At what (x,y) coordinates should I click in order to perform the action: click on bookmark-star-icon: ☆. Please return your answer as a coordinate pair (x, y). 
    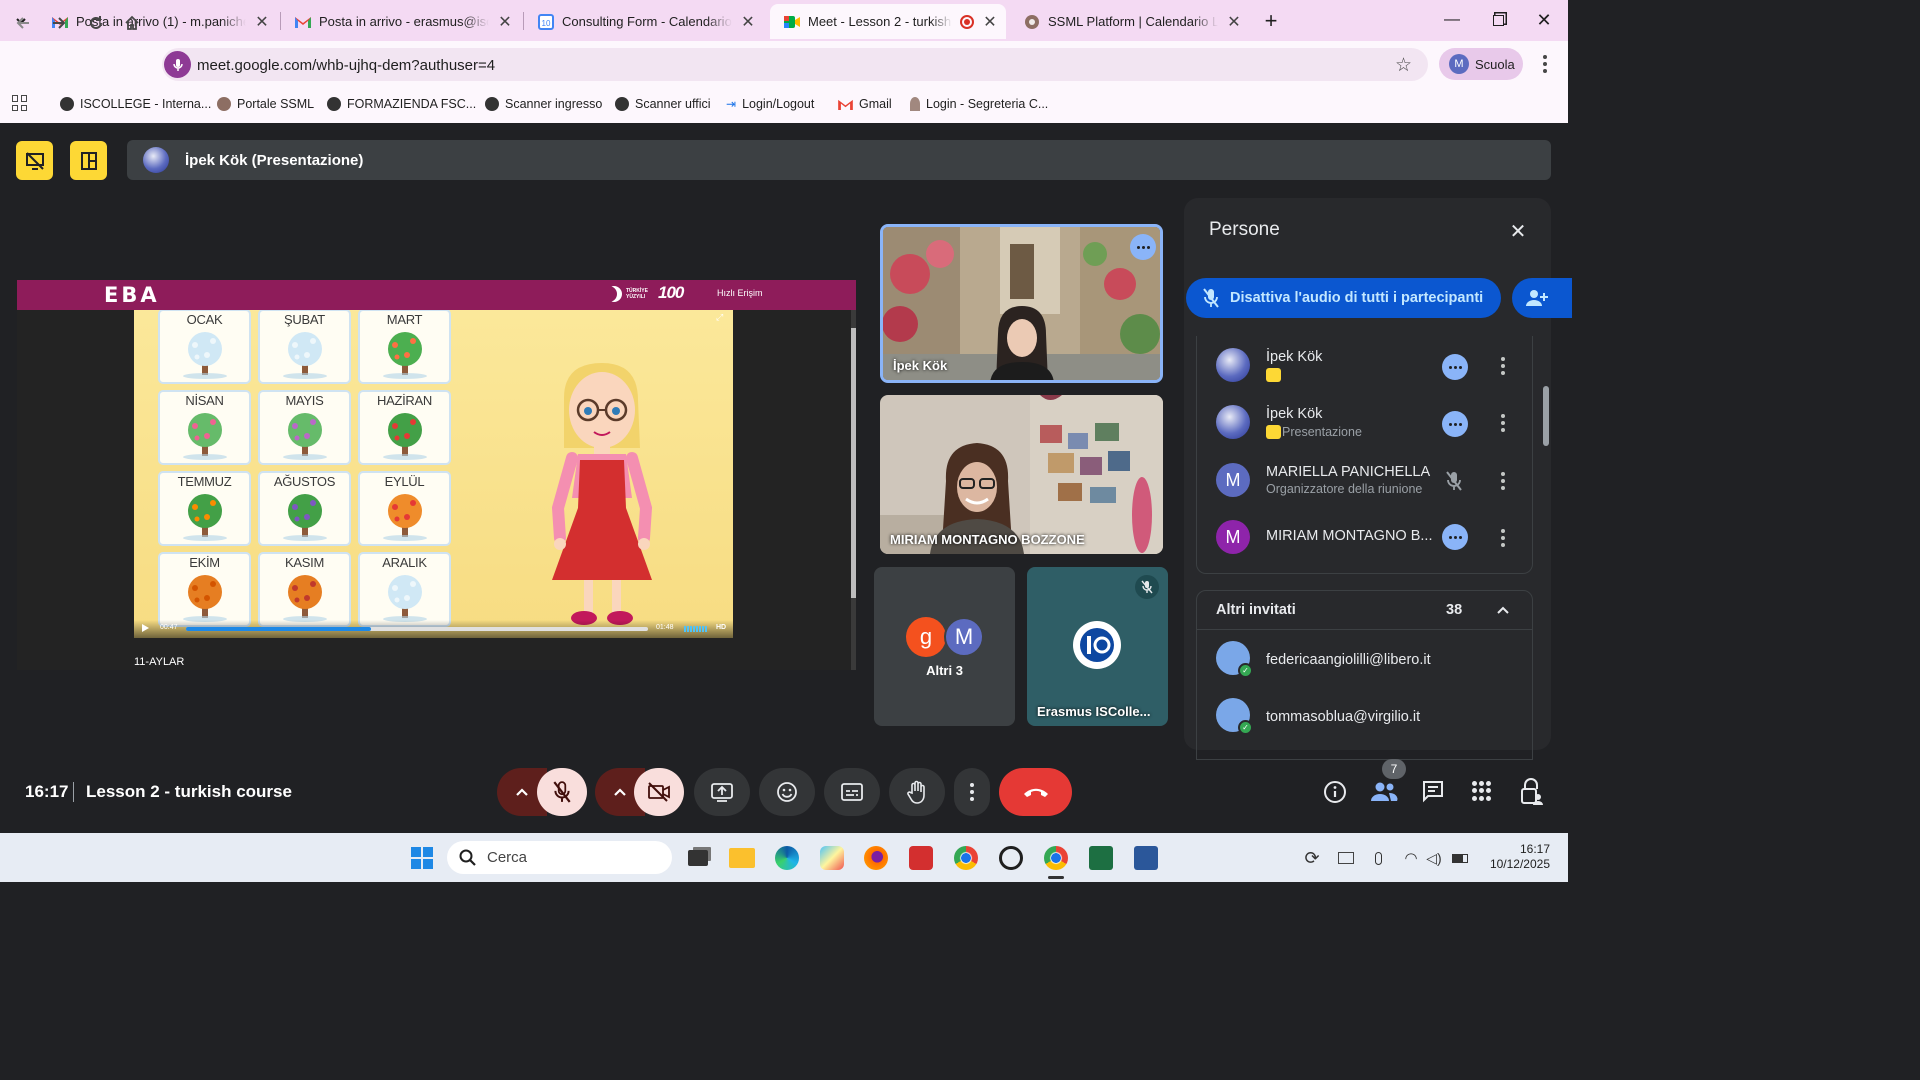
    Looking at the image, I should click on (1403, 65).